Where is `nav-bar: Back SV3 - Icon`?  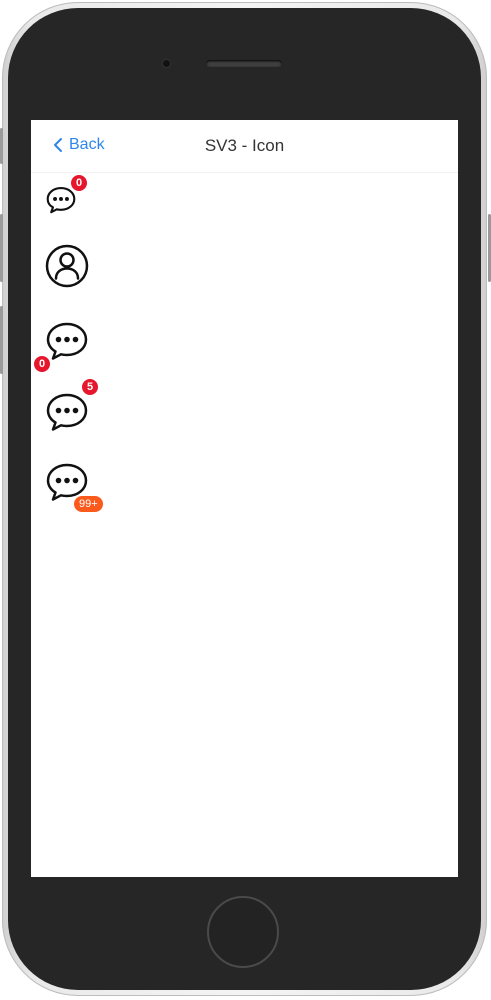 nav-bar: Back SV3 - Icon is located at coordinates (244, 146).